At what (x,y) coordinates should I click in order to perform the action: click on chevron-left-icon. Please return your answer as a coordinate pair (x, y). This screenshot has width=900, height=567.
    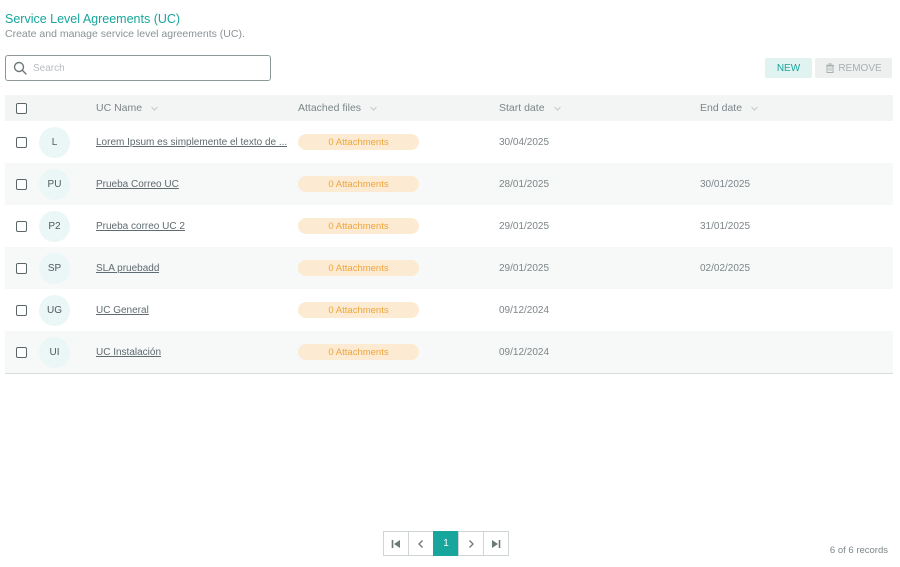
    Looking at the image, I should click on (420, 543).